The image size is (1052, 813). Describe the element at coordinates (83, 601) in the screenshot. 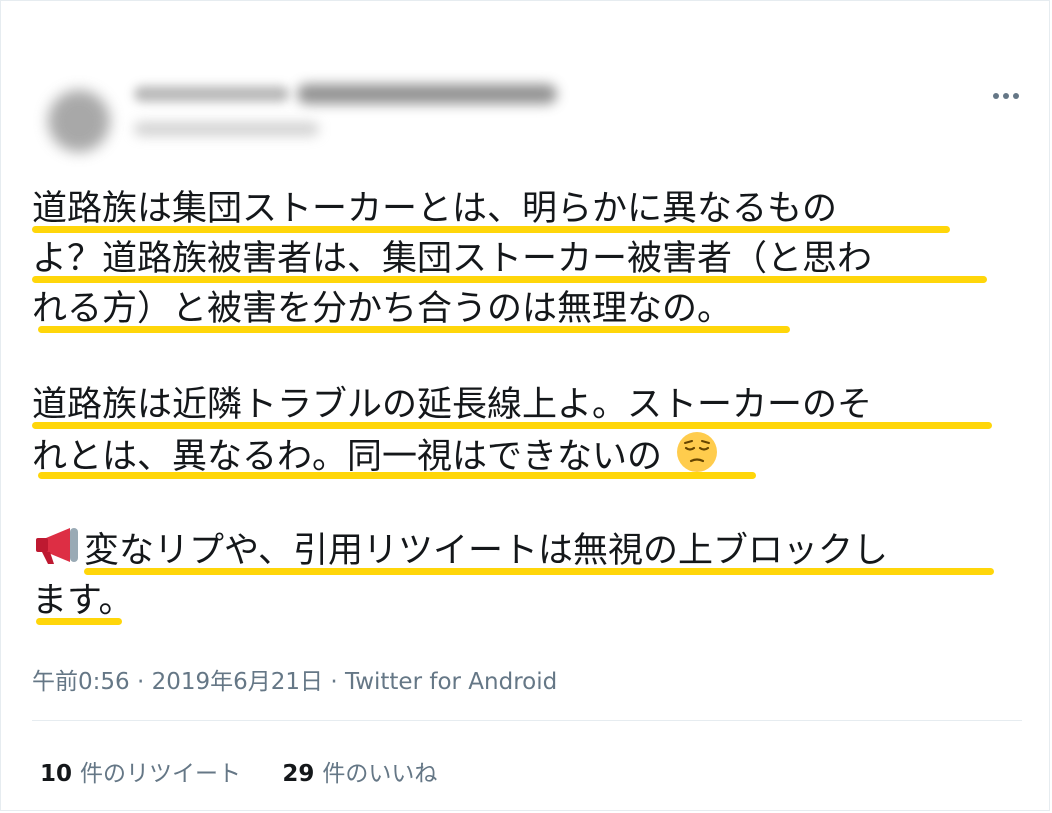

I see `tweet-line-text: ます。` at that location.